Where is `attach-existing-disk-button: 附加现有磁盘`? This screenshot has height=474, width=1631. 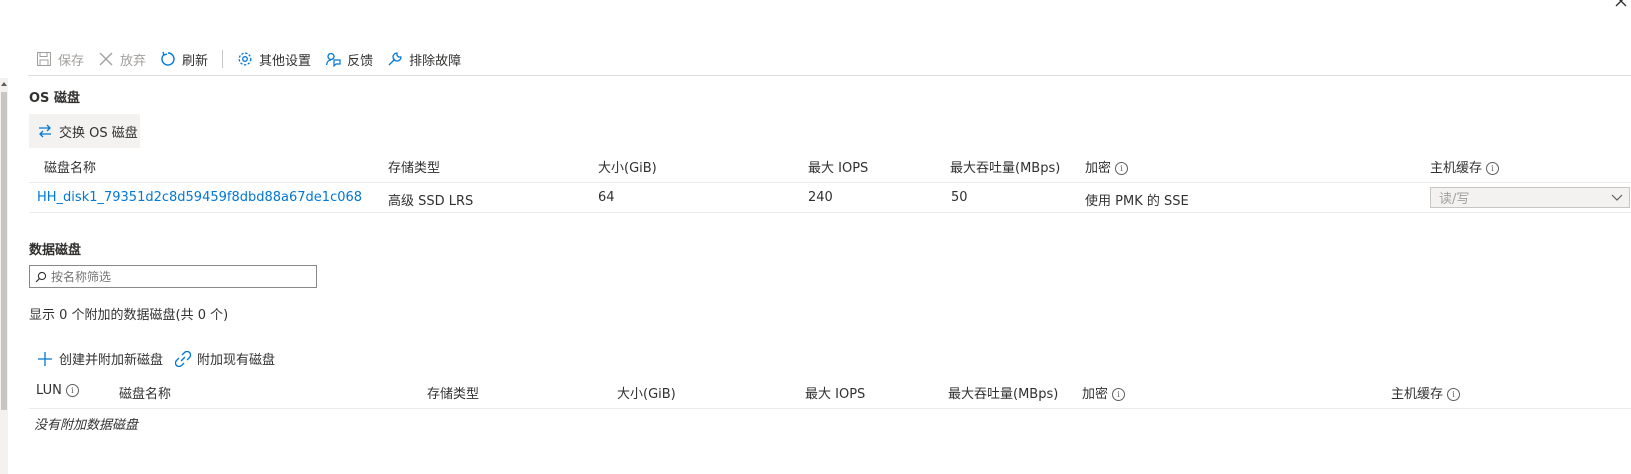
attach-existing-disk-button: 附加现有磁盘 is located at coordinates (225, 358).